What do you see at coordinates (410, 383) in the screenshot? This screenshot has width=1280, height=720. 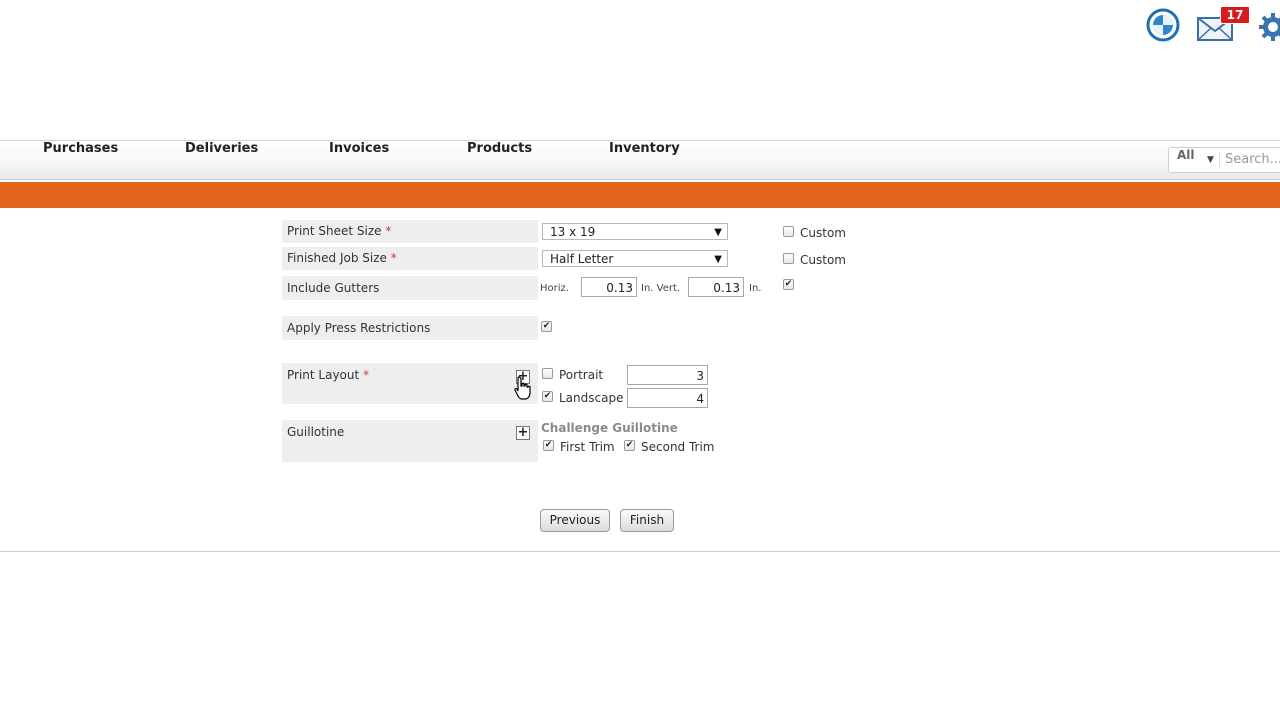 I see `print-layout-label-cell: Print Layout *` at bounding box center [410, 383].